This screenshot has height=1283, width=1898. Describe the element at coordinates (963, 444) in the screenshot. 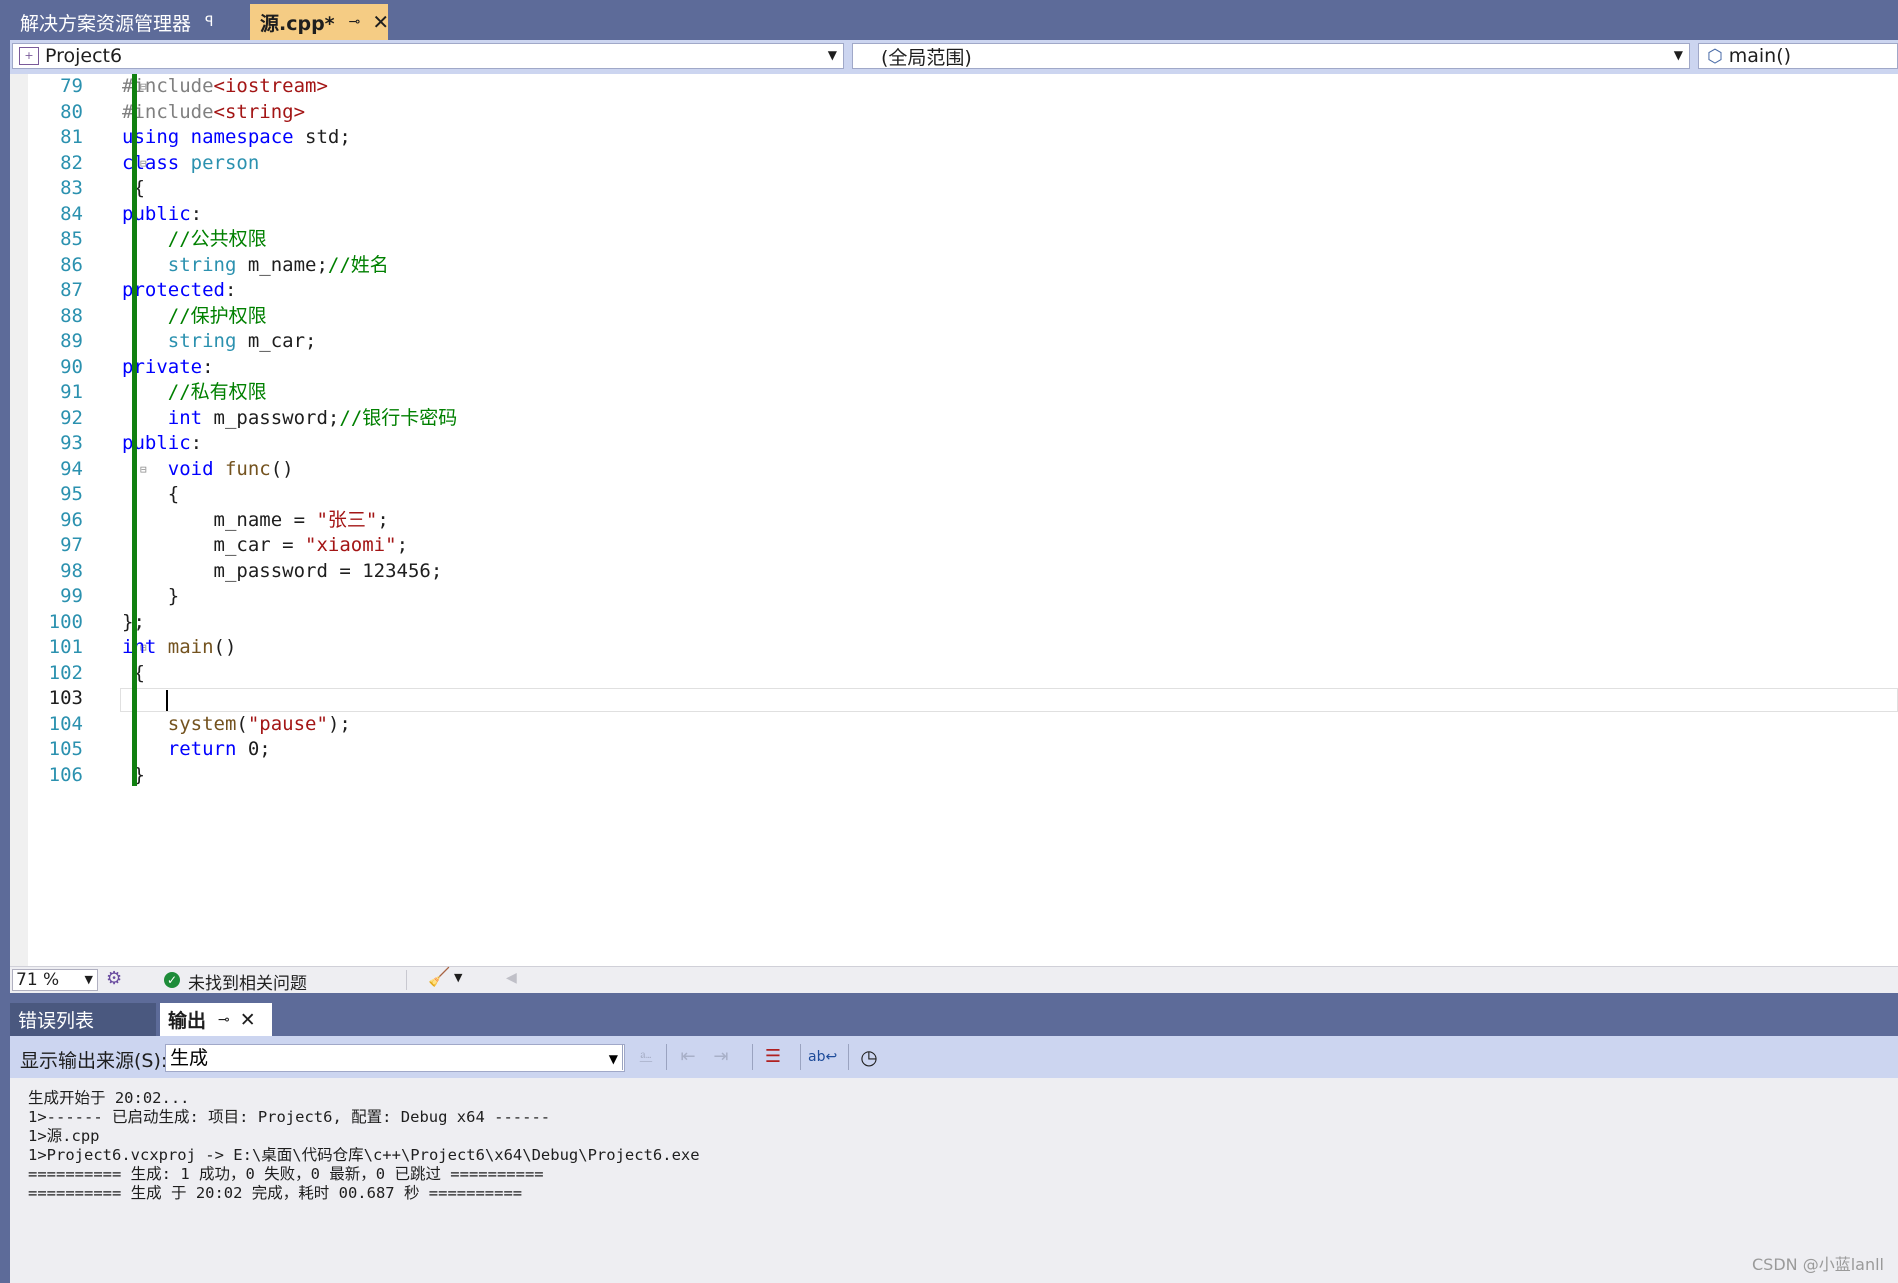

I see `code-line: 93 public:` at that location.